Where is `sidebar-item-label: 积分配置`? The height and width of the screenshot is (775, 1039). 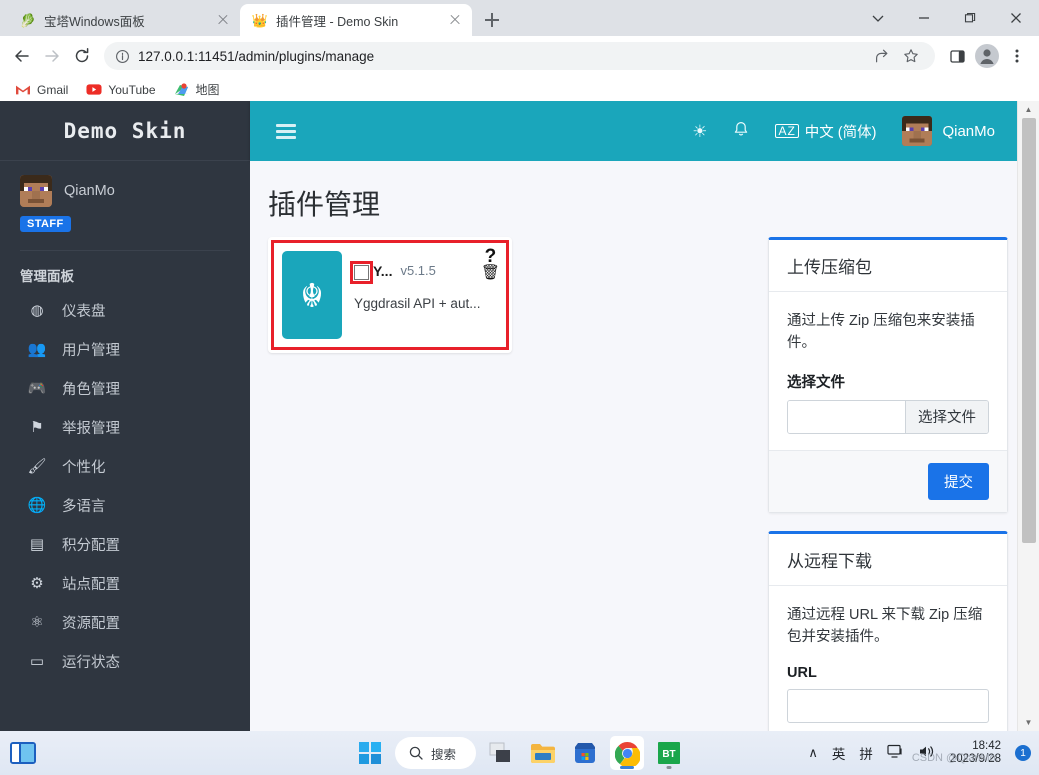
sidebar-item-label: 积分配置 is located at coordinates (91, 546).